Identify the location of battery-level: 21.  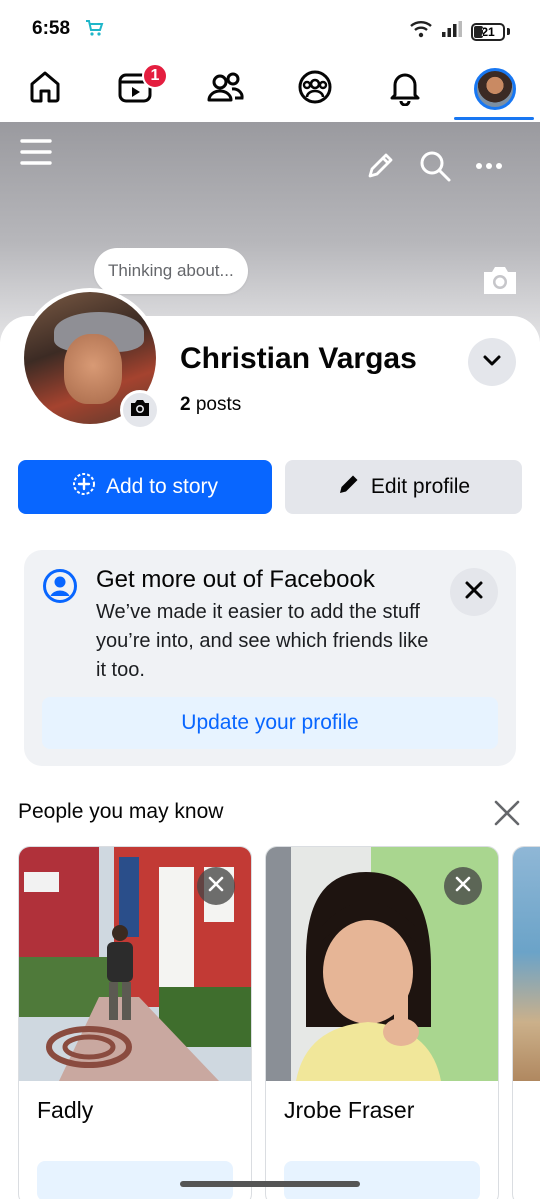
(488, 31).